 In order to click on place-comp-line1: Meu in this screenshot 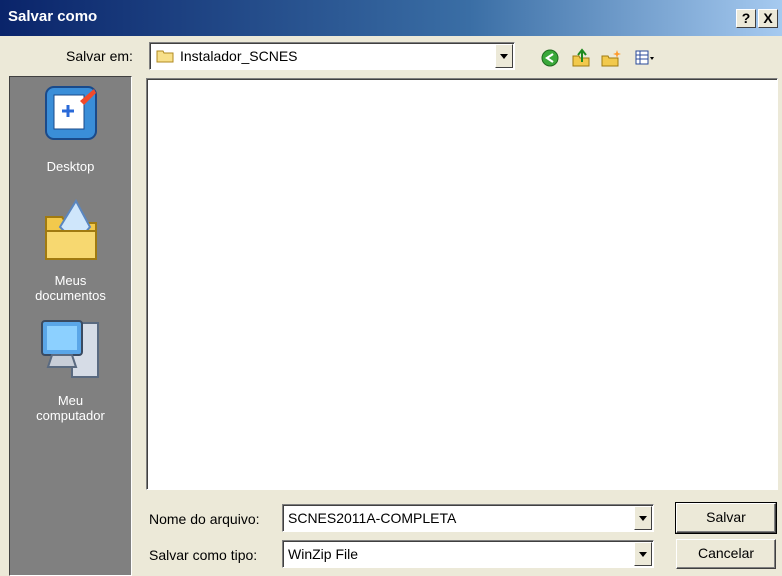, I will do `click(70, 400)`.